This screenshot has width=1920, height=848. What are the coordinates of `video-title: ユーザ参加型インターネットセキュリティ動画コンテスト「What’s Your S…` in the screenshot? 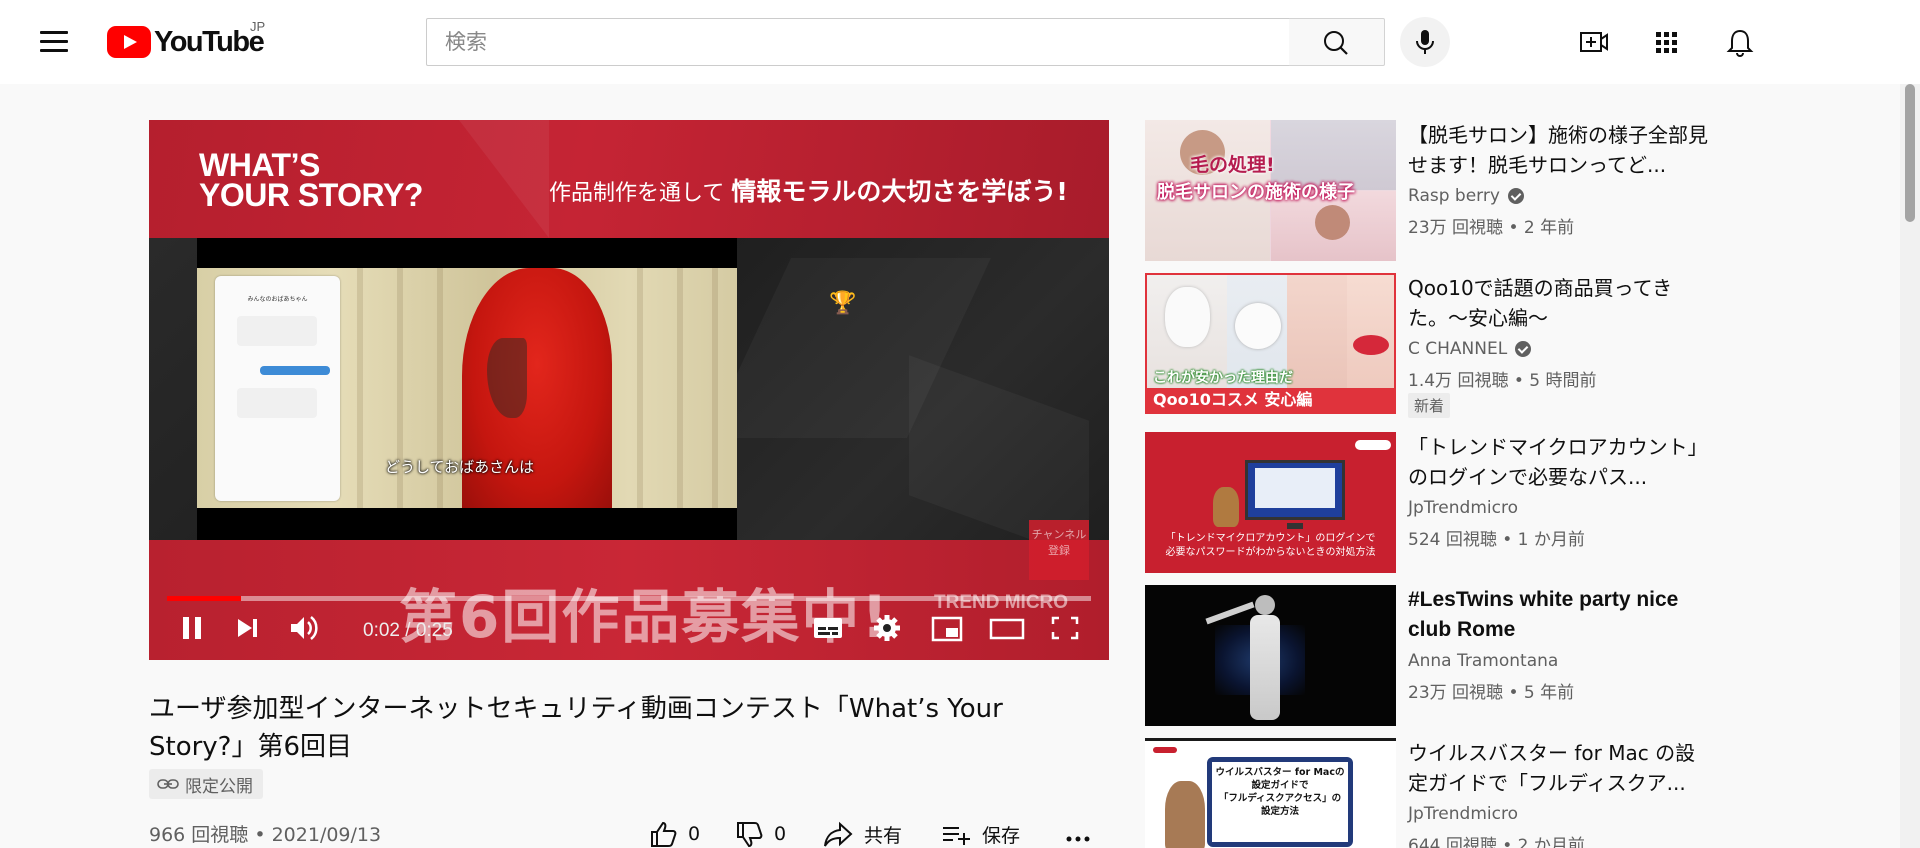 It's located at (576, 728).